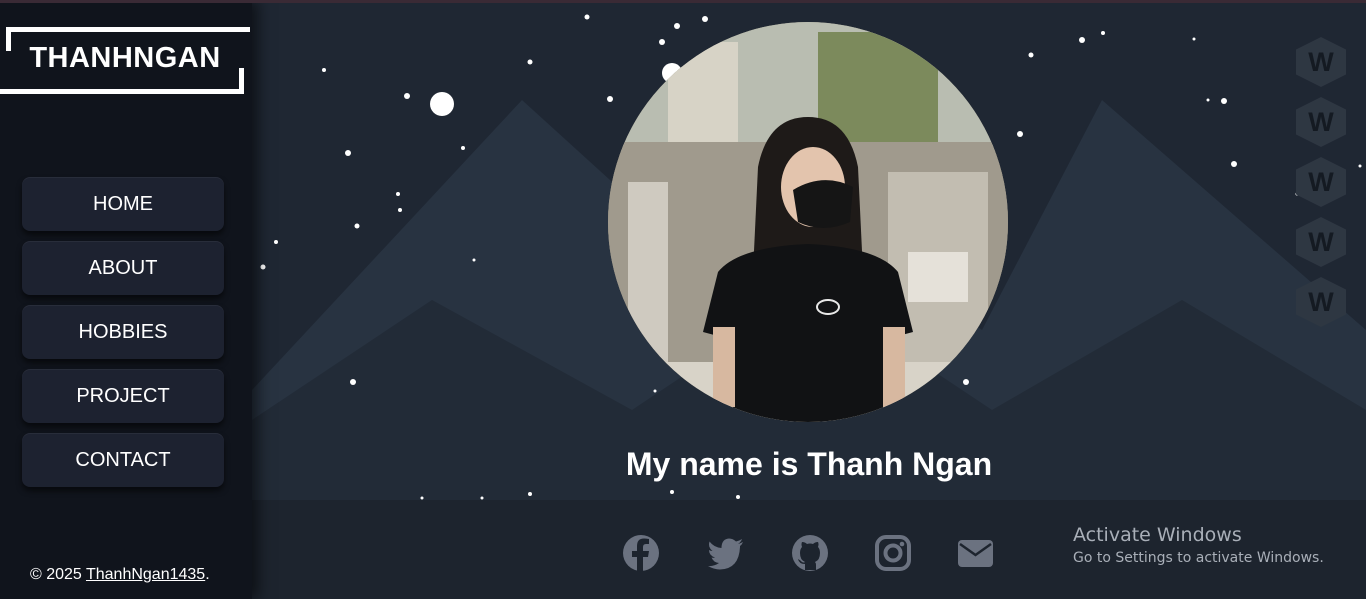 Image resolution: width=1366 pixels, height=599 pixels. What do you see at coordinates (1198, 558) in the screenshot?
I see `activate-windows-subtitle: Go to Settings to activate Windows.` at bounding box center [1198, 558].